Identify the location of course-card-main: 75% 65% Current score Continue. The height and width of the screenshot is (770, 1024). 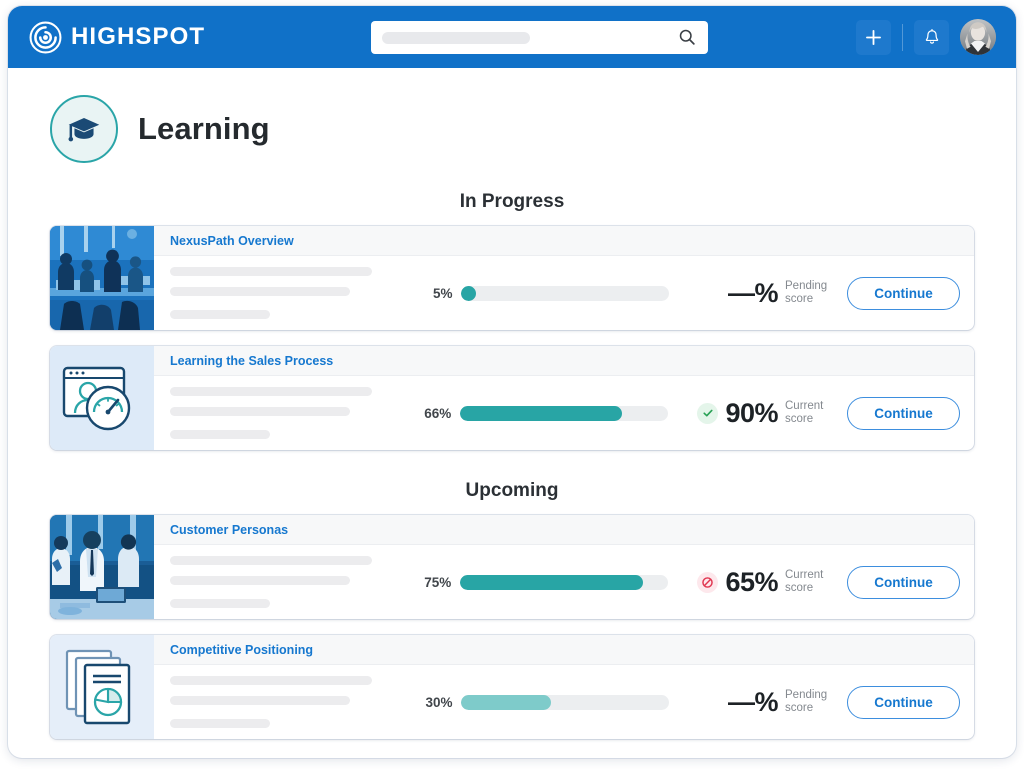
(564, 582).